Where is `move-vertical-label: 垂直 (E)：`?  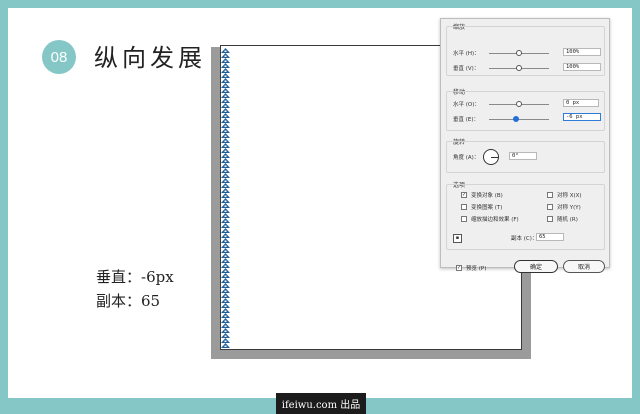
move-vertical-label: 垂直 (E)： is located at coordinates (466, 120).